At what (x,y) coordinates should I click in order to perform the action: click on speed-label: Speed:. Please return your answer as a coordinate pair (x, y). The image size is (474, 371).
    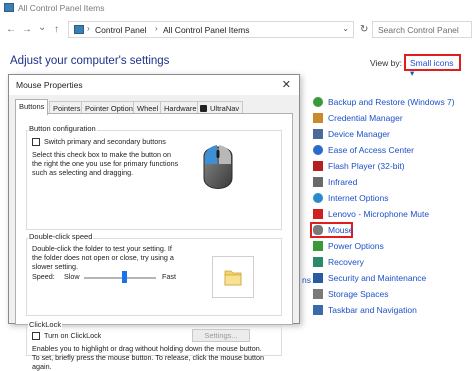
    Looking at the image, I should click on (43, 276).